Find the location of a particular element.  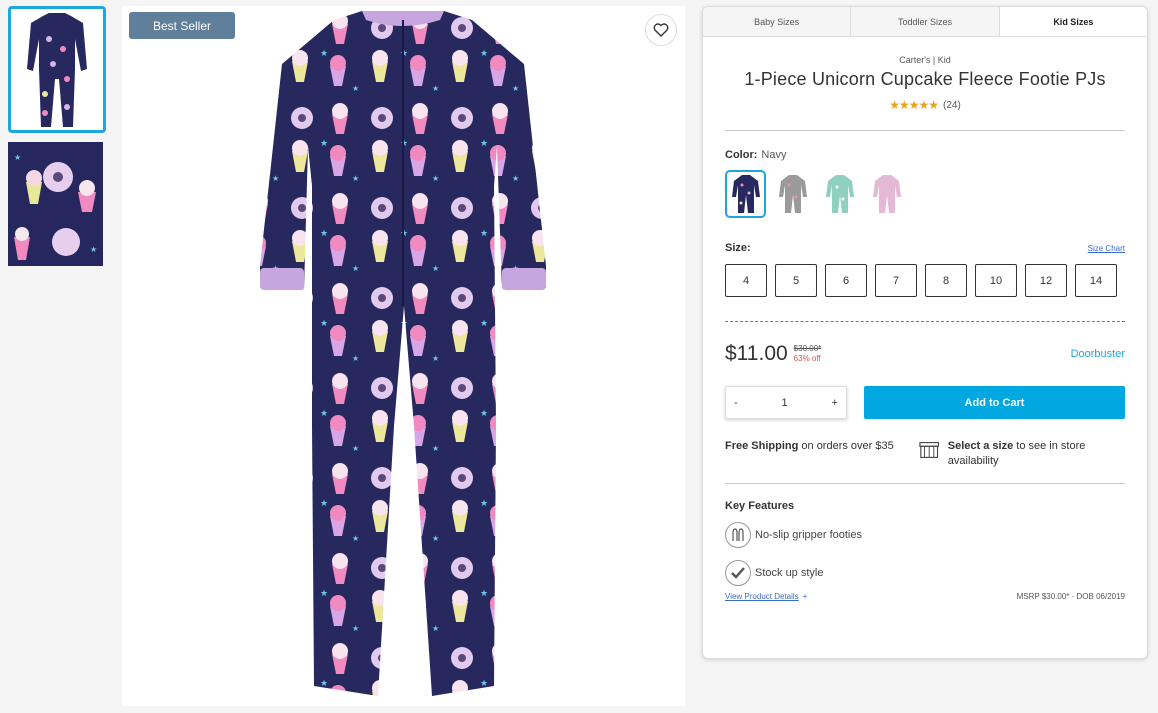

checkmark-icon is located at coordinates (738, 573).